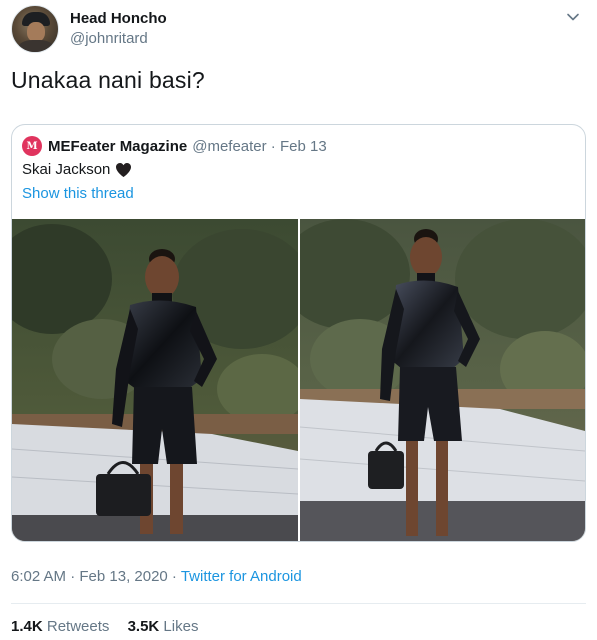  Describe the element at coordinates (123, 170) in the screenshot. I see `black-heart-icon` at that location.